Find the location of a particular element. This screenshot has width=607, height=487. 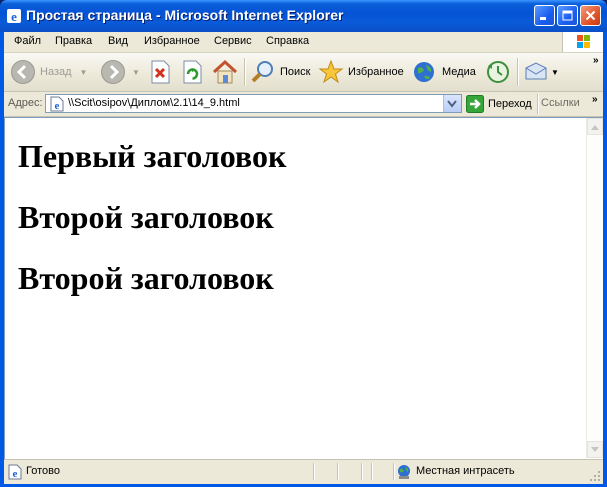

resize-grip-icon is located at coordinates (595, 476).